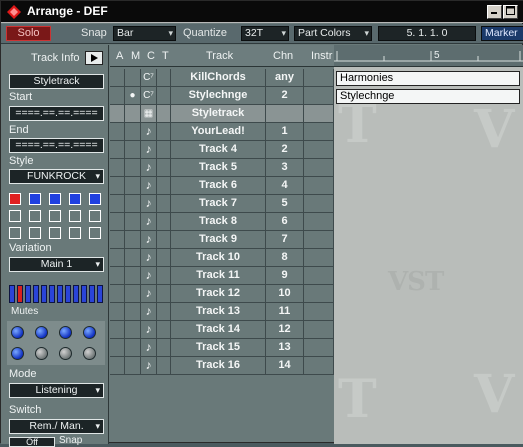  Describe the element at coordinates (133, 95) in the screenshot. I see `mute-cell: ●` at that location.